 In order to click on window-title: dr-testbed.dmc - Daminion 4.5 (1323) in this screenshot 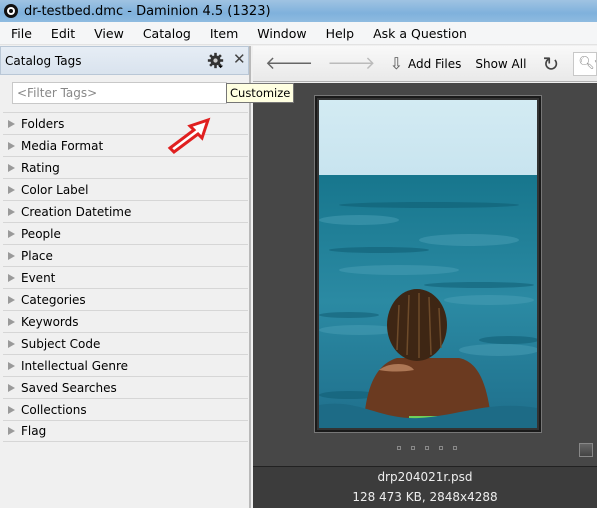, I will do `click(147, 11)`.